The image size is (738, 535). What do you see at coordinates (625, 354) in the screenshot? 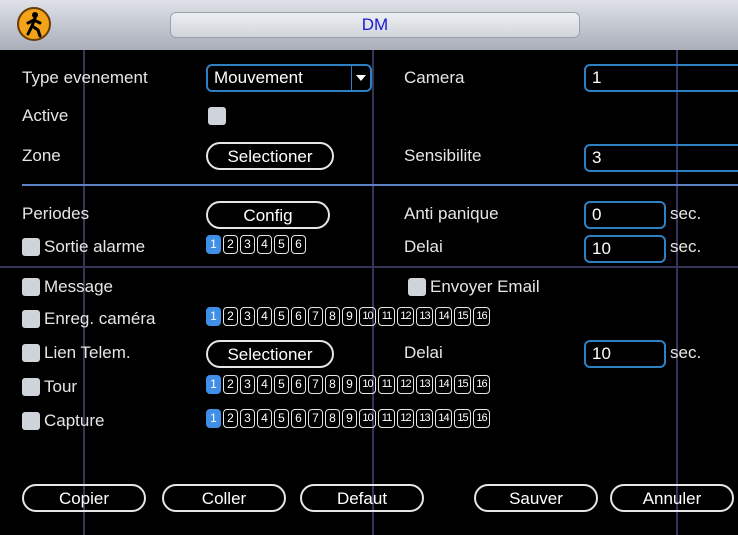
I see `delai2-input: 10` at bounding box center [625, 354].